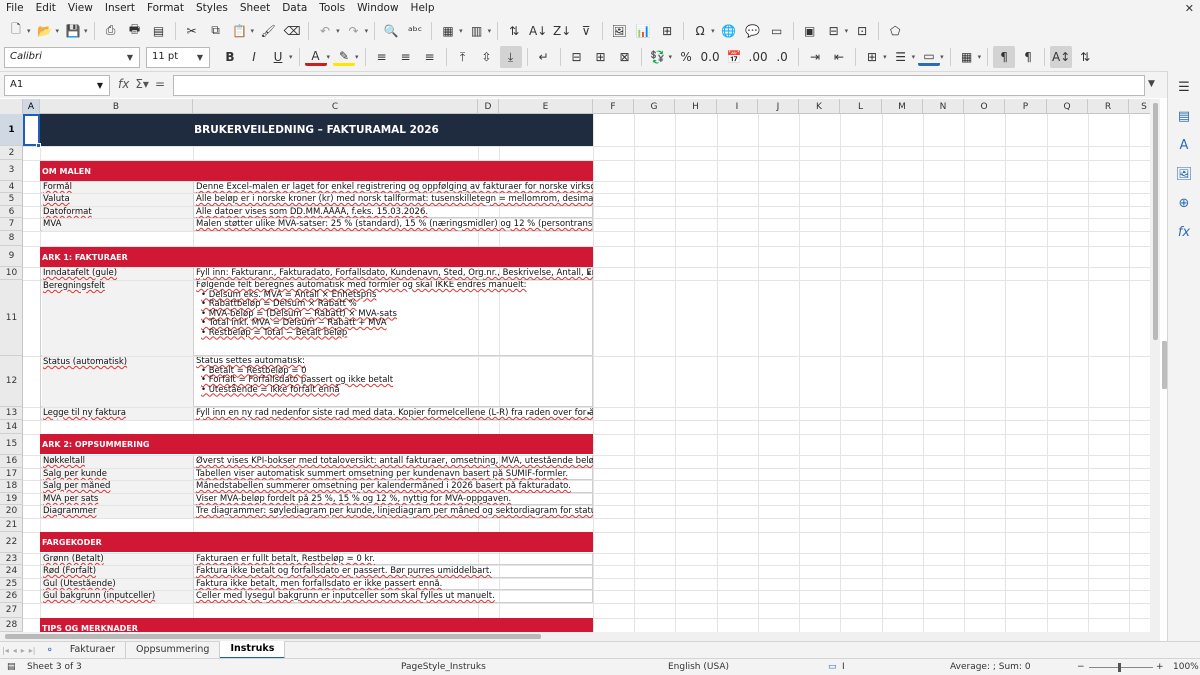 Image resolution: width=1200 pixels, height=675 pixels. Describe the element at coordinates (11, 542) in the screenshot. I see `row-header: 22` at that location.